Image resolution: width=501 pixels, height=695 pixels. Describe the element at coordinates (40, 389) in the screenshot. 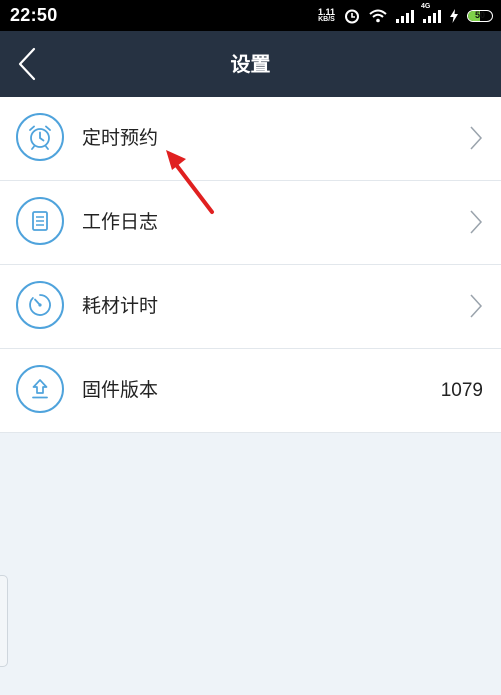

I see `upload-icon` at that location.